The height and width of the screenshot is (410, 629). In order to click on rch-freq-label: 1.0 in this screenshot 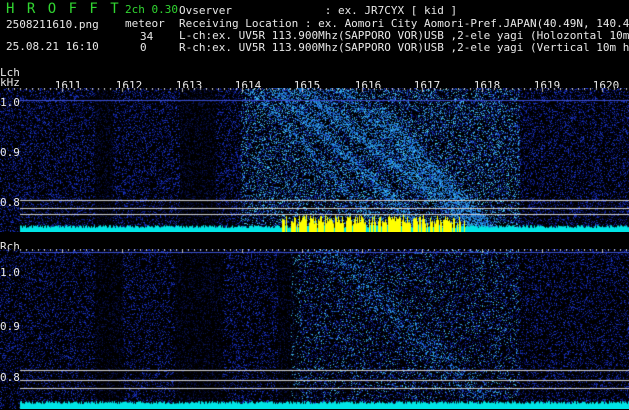, I will do `click(10, 272)`.